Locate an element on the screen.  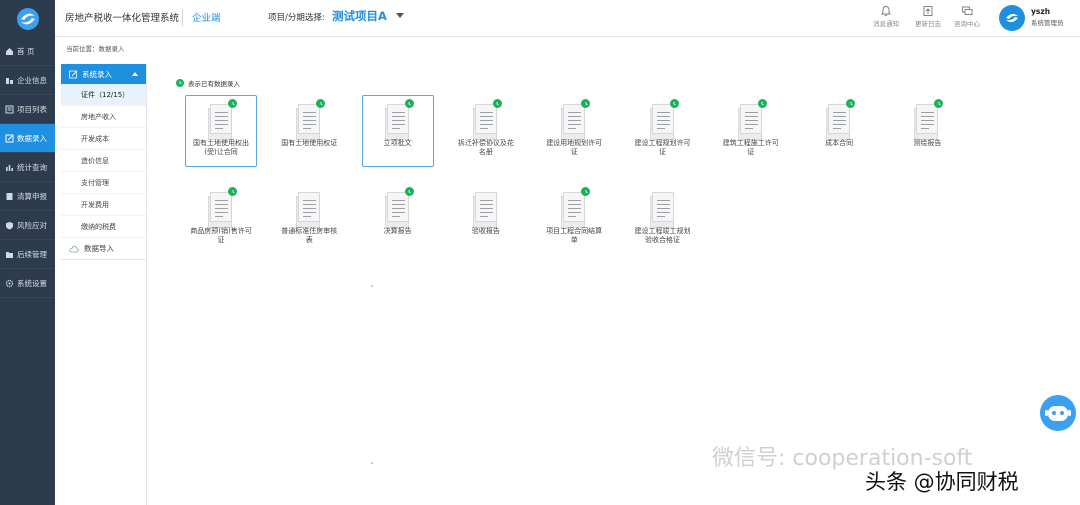
data-legend: 表示已有数据录入 is located at coordinates (208, 83).